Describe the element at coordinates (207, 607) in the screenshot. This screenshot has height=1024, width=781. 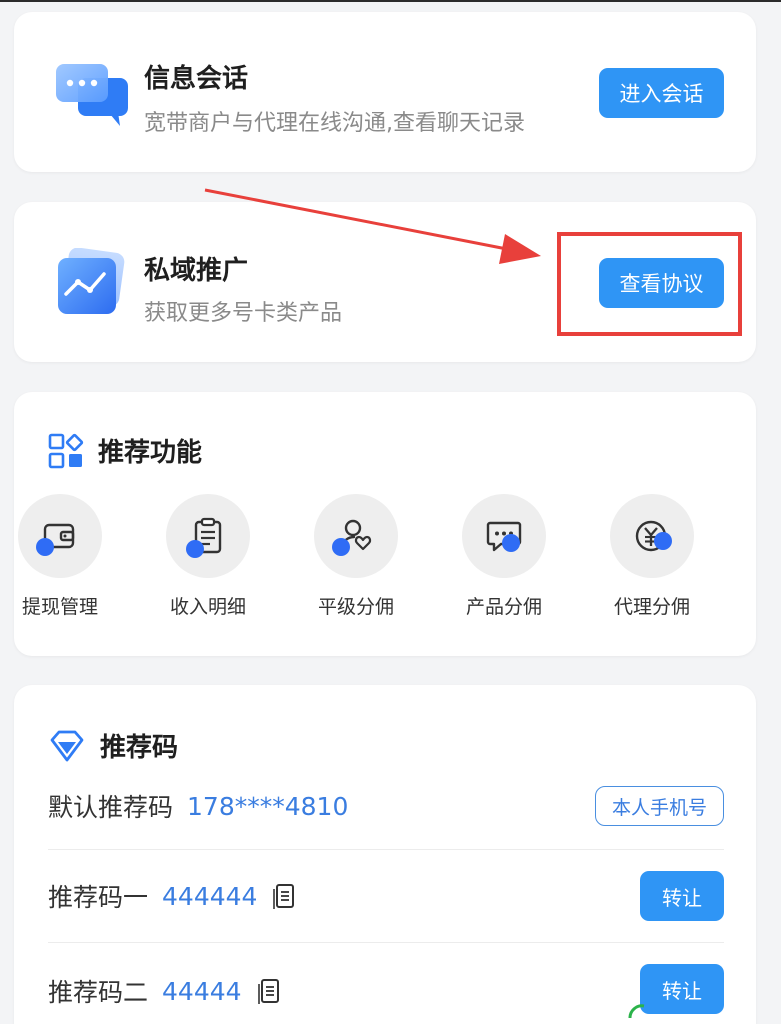
I see `feature-label: 收入明细` at that location.